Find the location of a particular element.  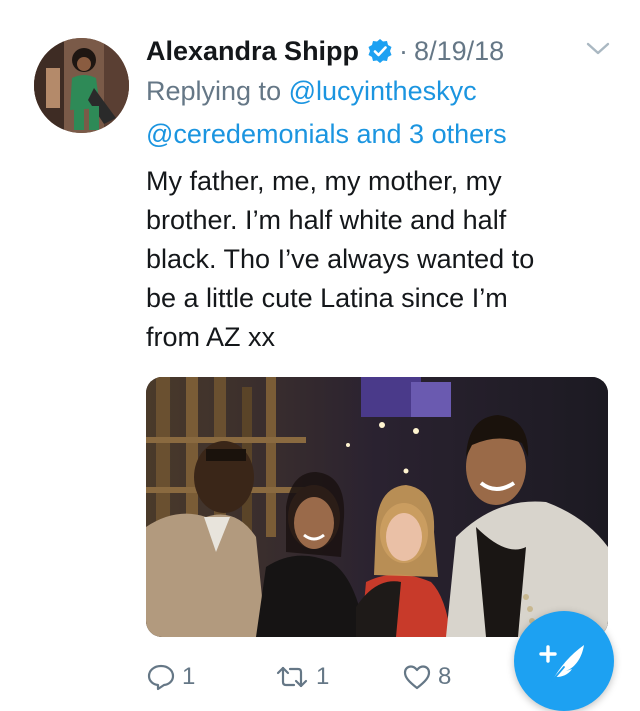

reply-count: 1 is located at coordinates (189, 676).